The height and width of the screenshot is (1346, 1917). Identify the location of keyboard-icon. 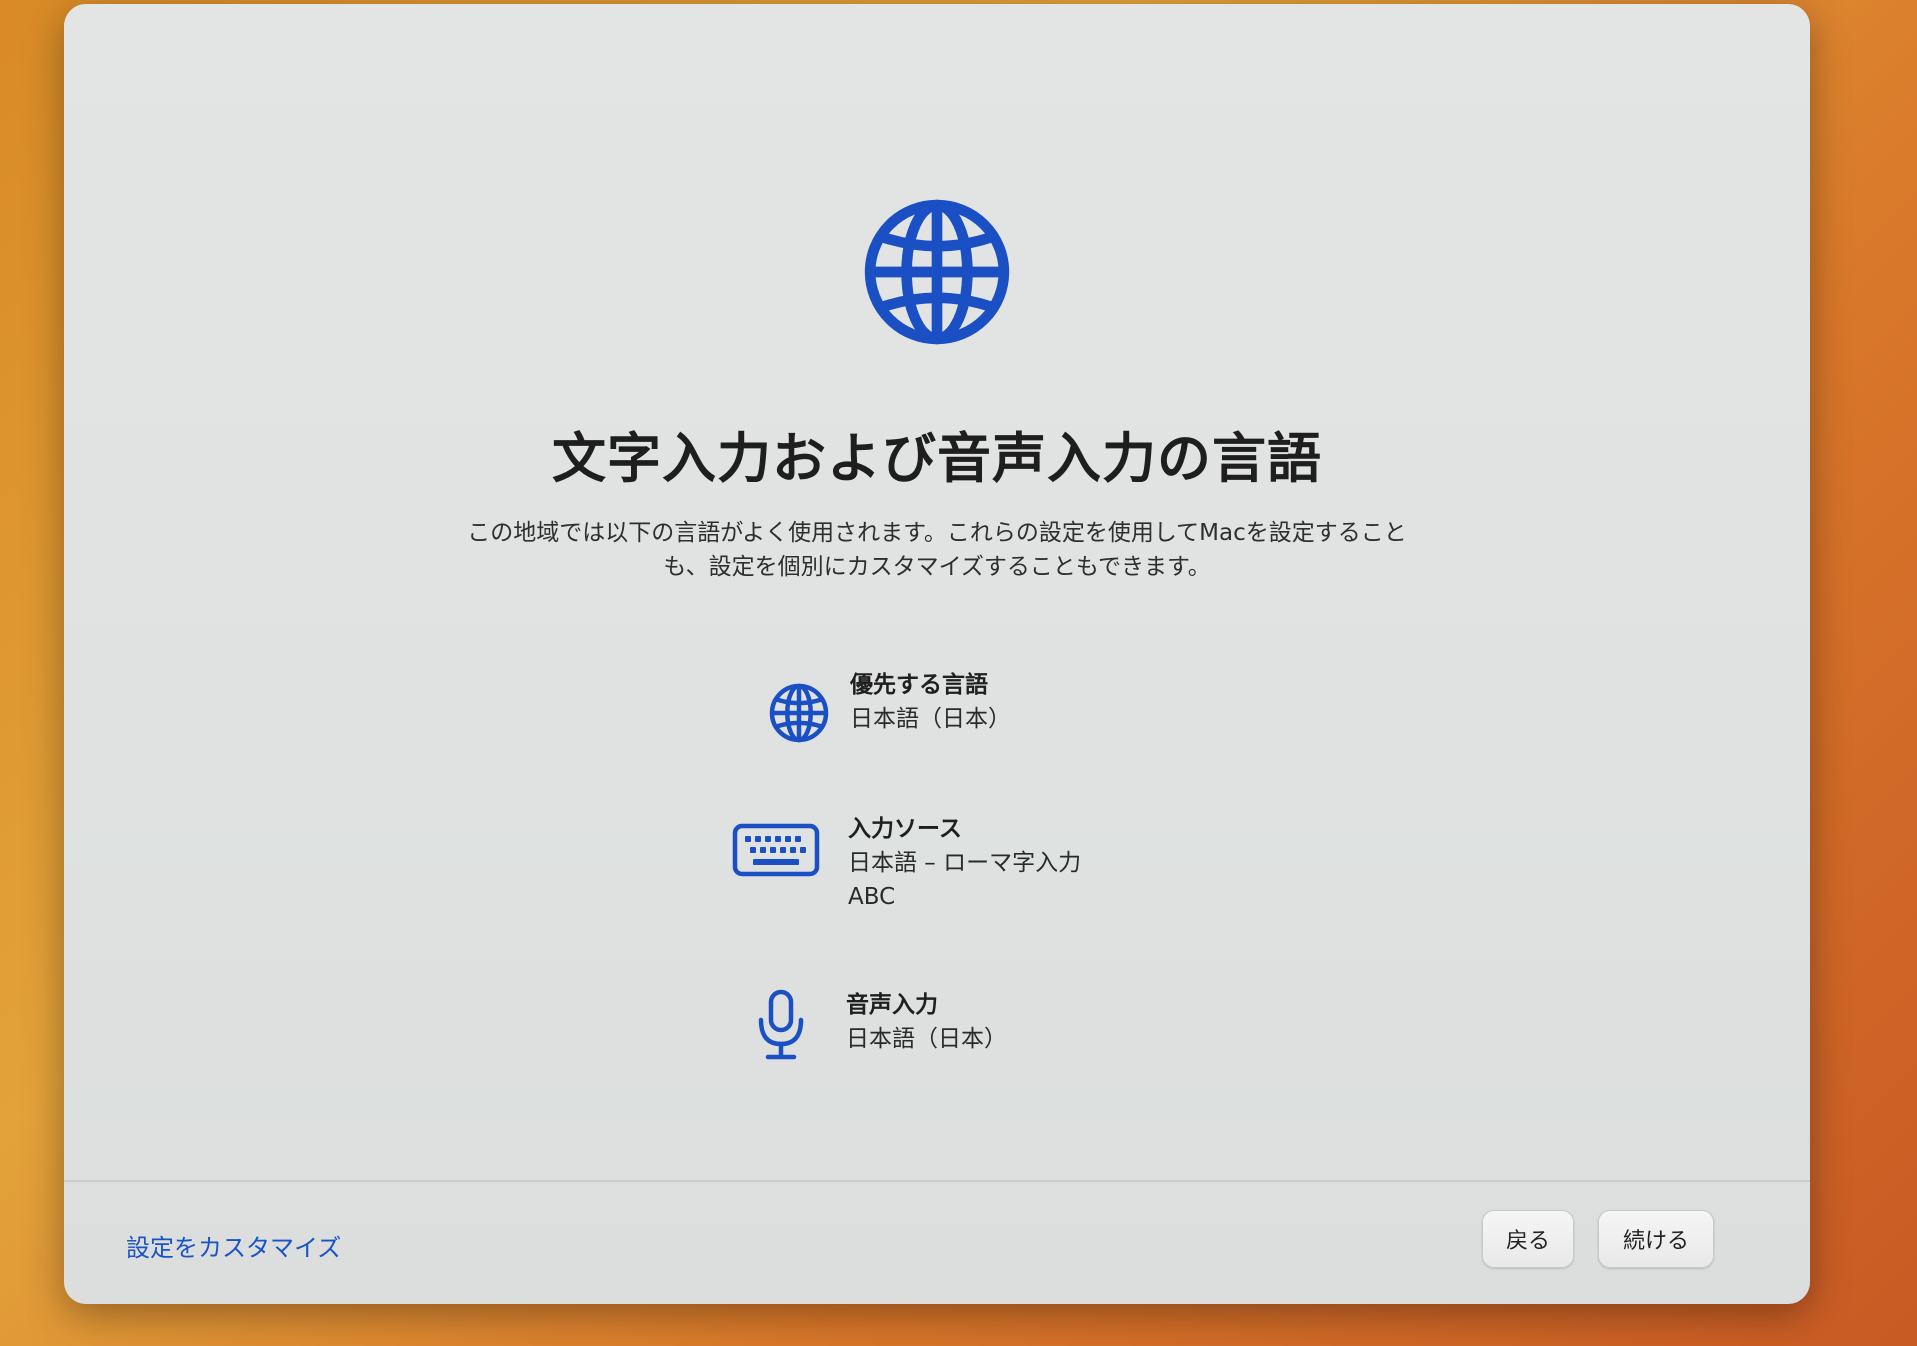
(776, 850).